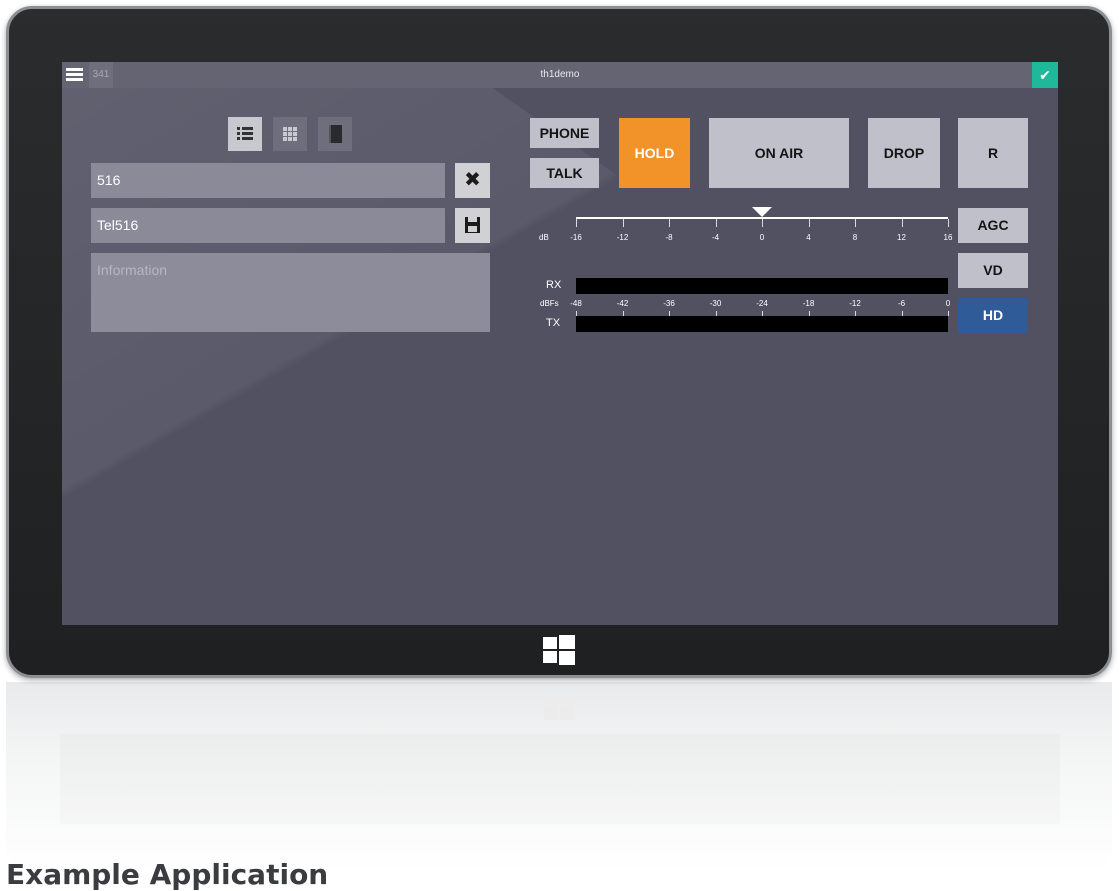 The image size is (1119, 891). I want to click on meter-unit-label: dBFs, so click(549, 303).